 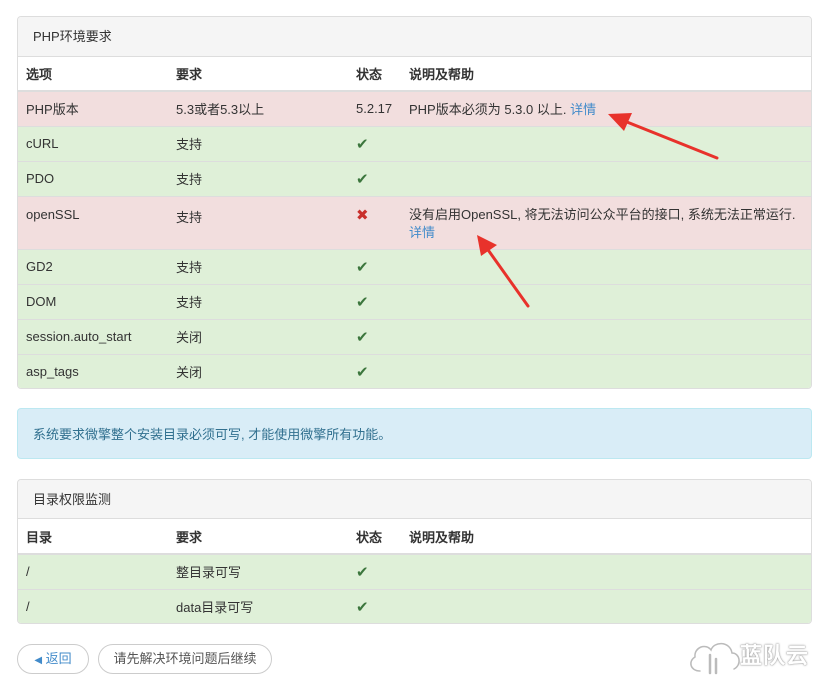 I want to click on table-row: DOM 支持 ✔, so click(x=414, y=301).